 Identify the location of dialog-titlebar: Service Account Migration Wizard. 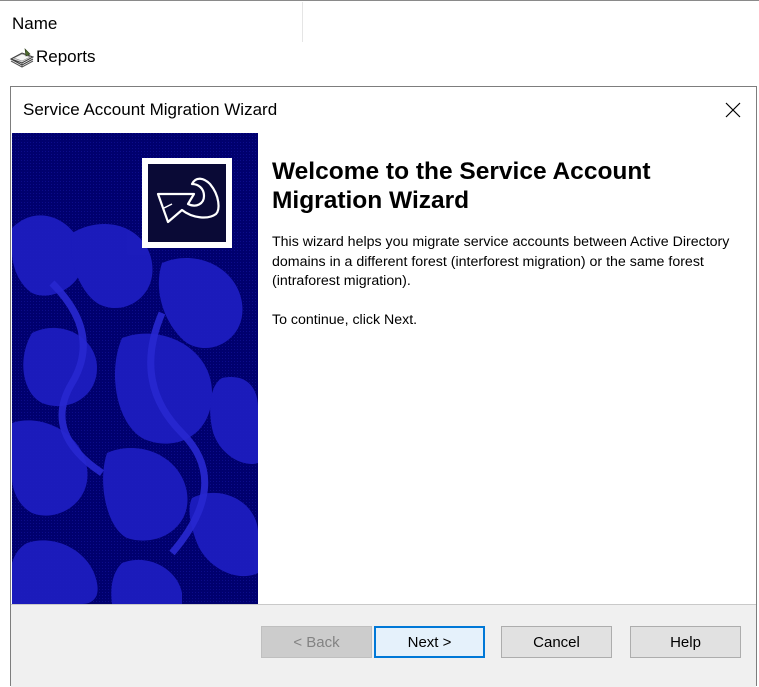
(383, 109).